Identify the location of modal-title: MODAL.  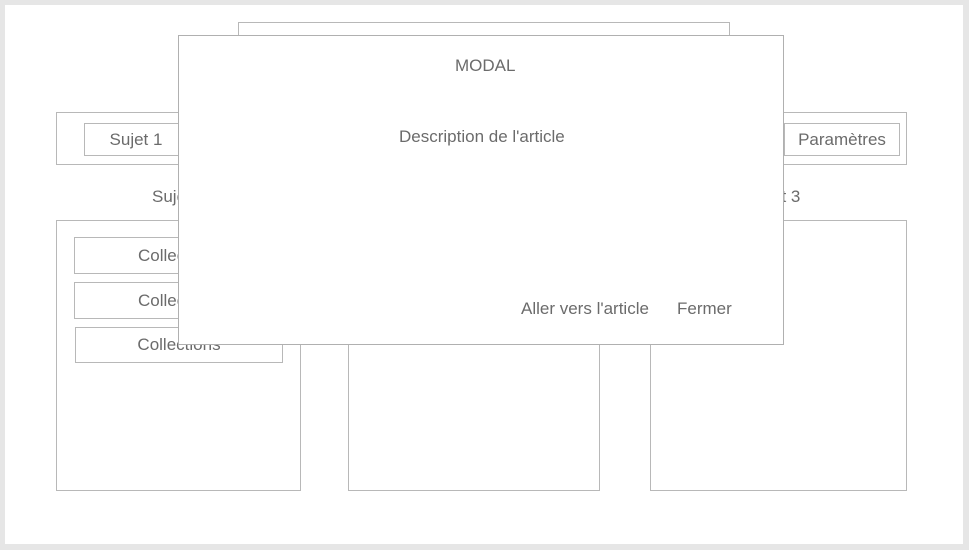
(485, 65).